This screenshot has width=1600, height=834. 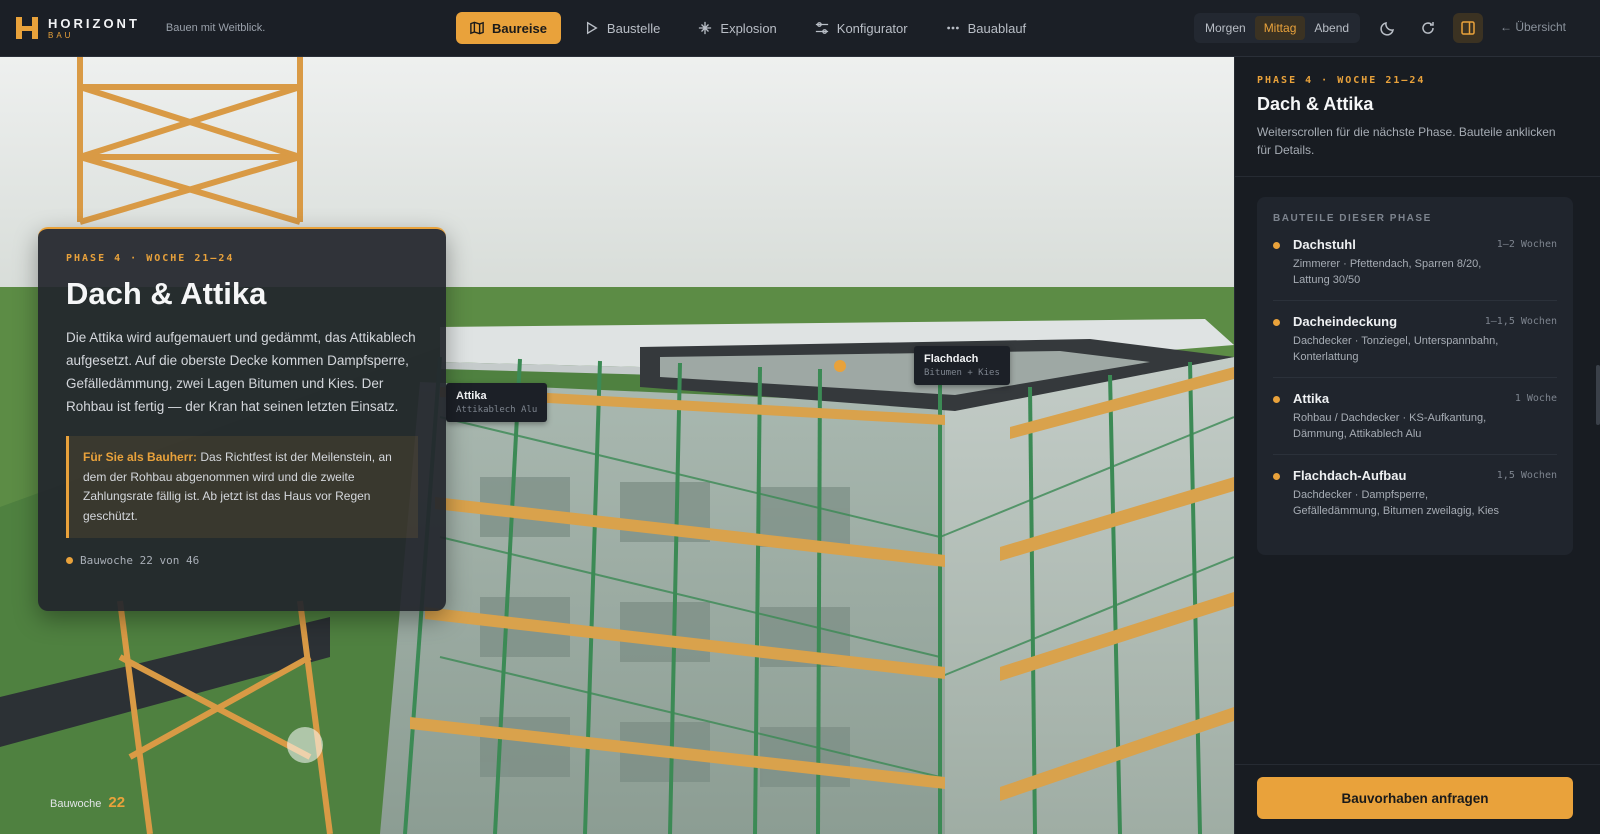 I want to click on flachdach-sub: Bitumen + Kies, so click(x=962, y=373).